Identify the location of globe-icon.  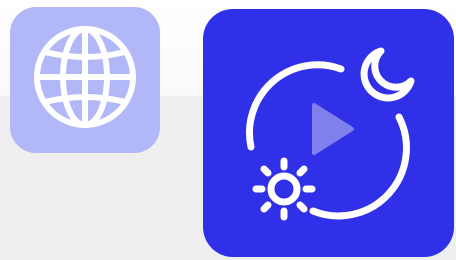
(85, 77).